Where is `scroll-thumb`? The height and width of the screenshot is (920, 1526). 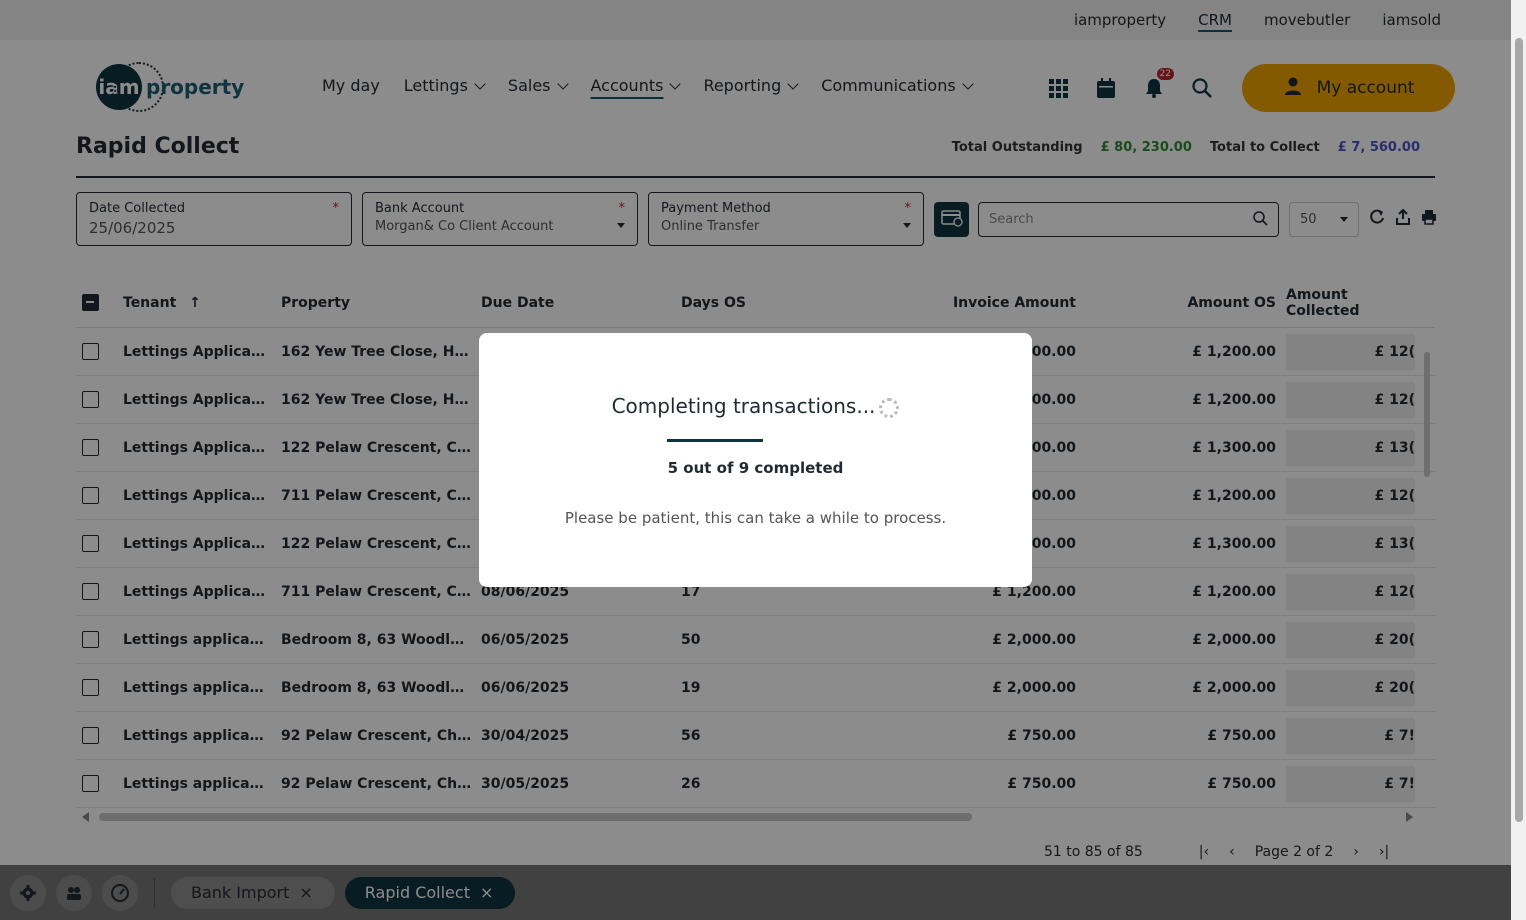 scroll-thumb is located at coordinates (1519, 430).